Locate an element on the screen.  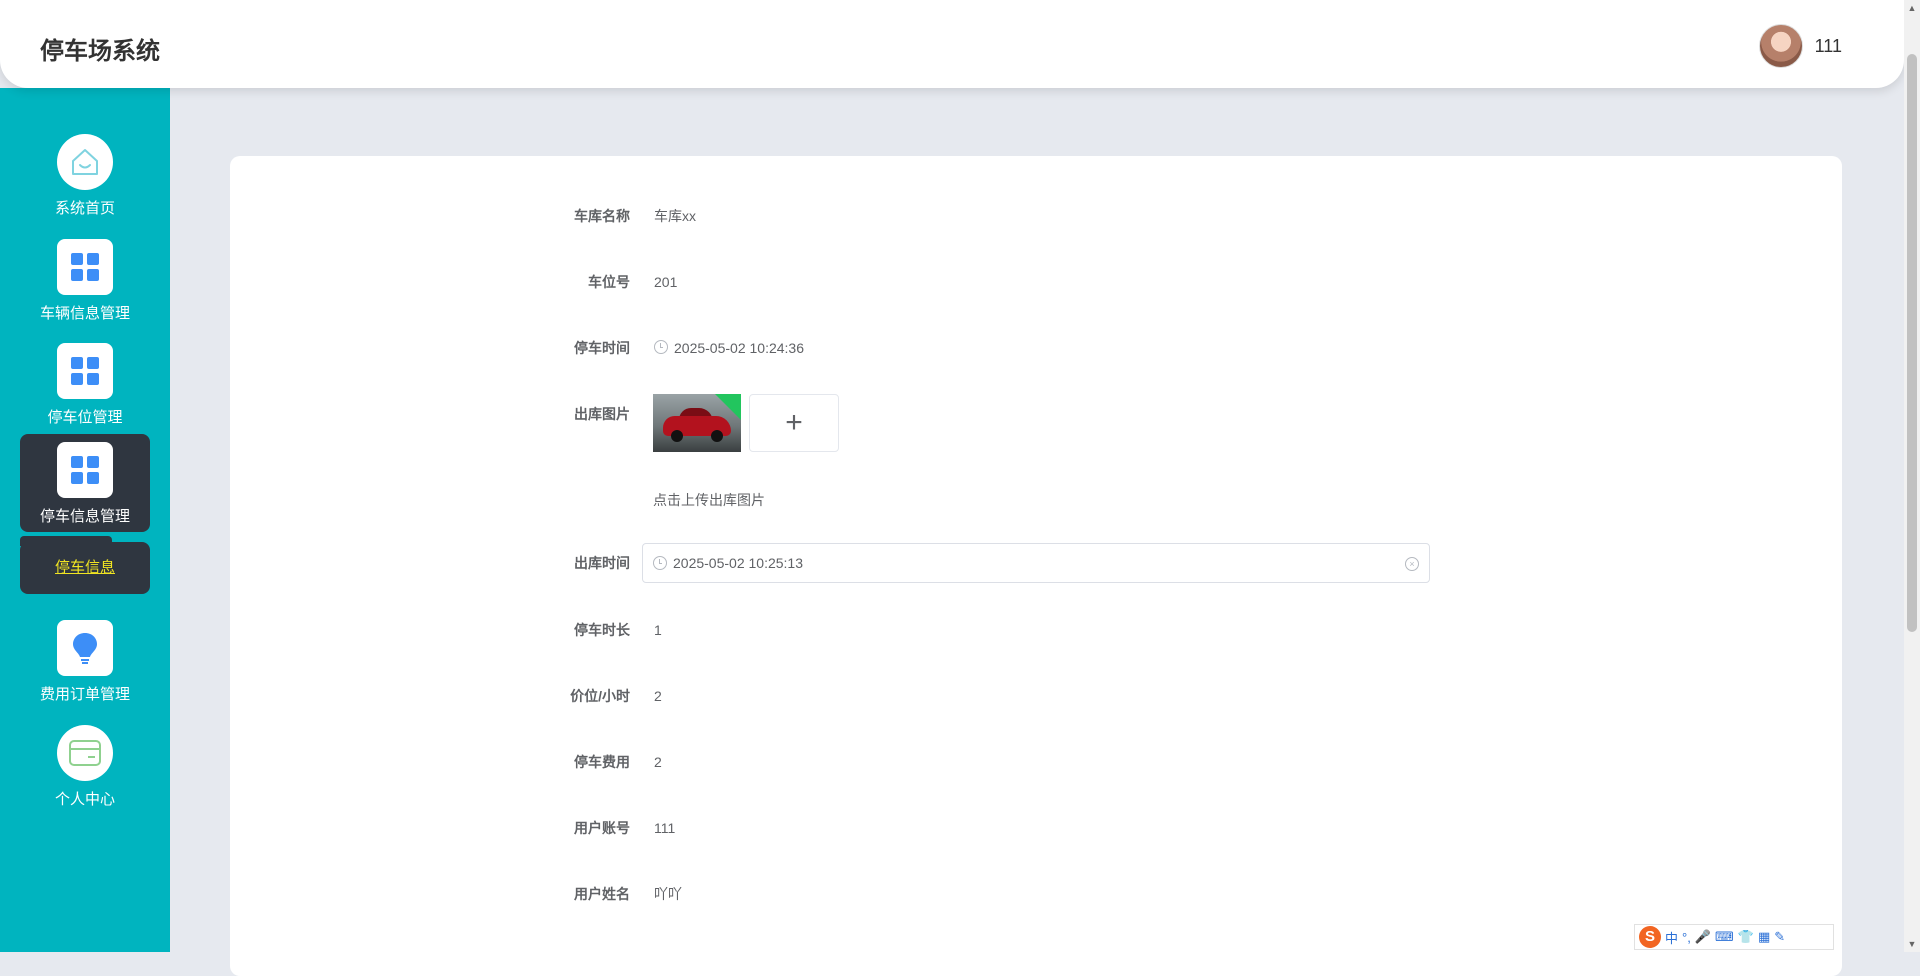
form-row-user-name: 用户姓名 吖吖 is located at coordinates (511, 894).